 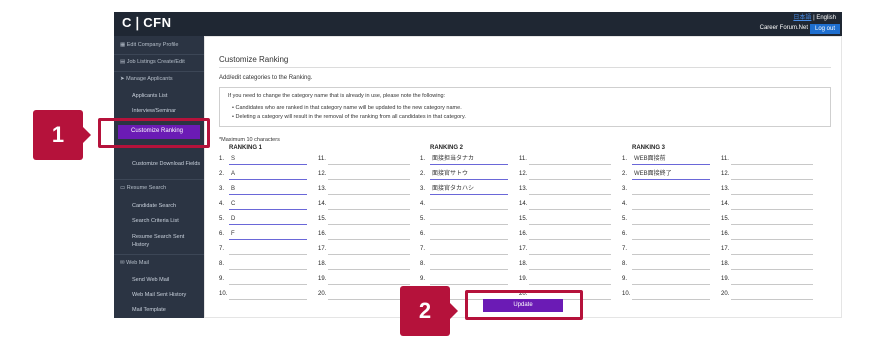 I want to click on sidebar-item-resume-sent-history: Resume Search Sent History, so click(x=154, y=241).